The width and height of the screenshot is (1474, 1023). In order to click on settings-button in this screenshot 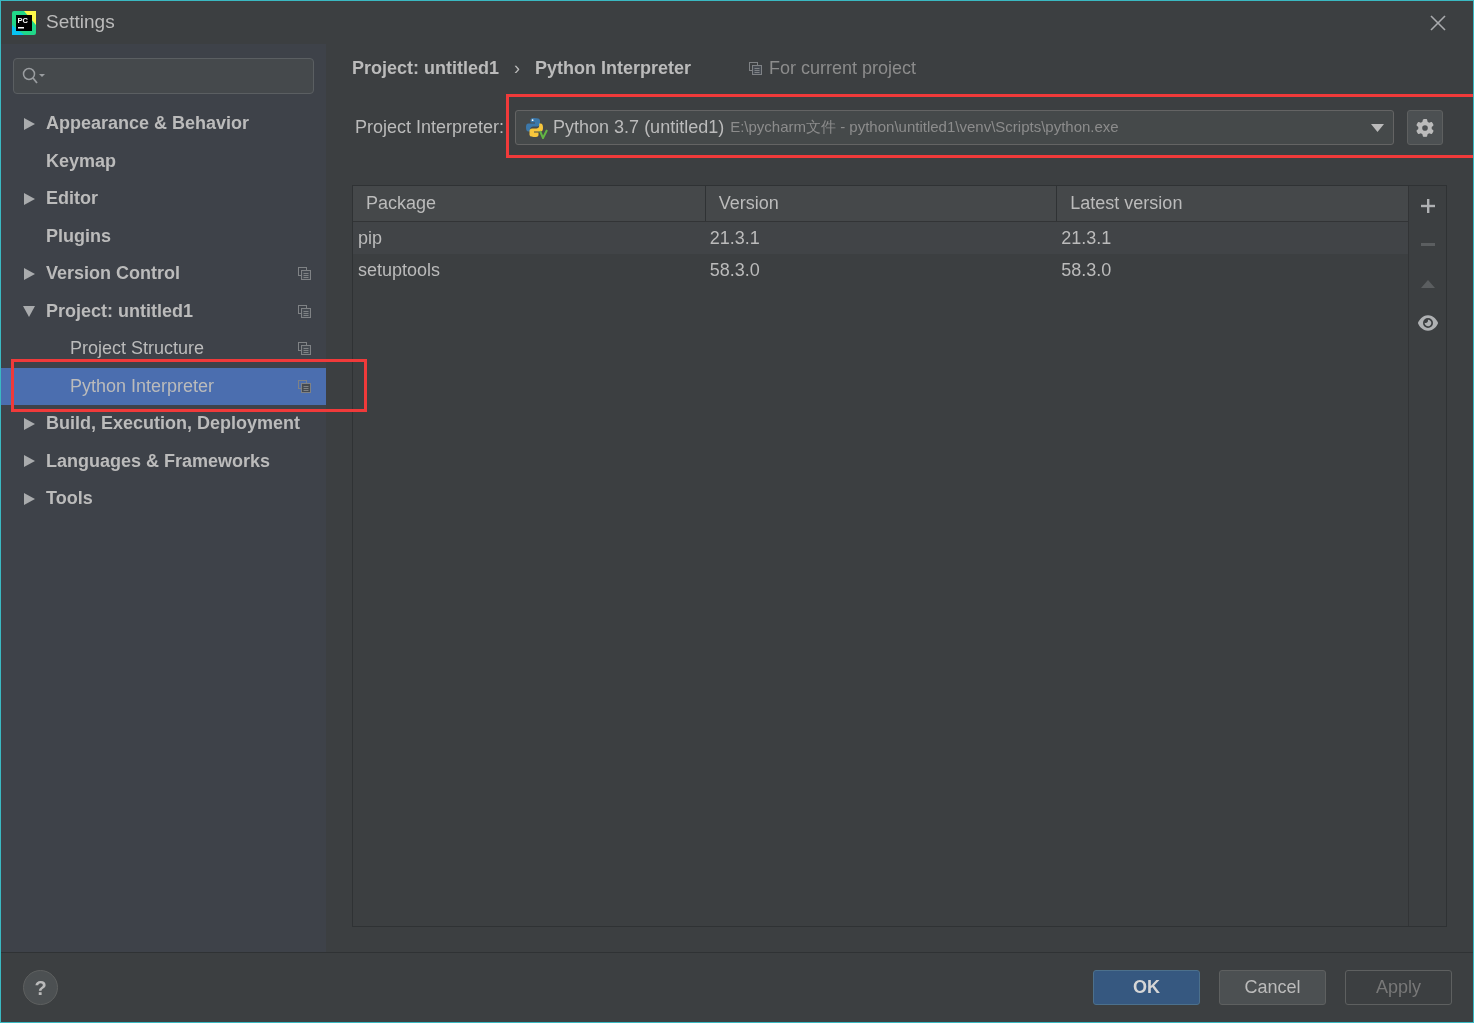, I will do `click(1425, 127)`.